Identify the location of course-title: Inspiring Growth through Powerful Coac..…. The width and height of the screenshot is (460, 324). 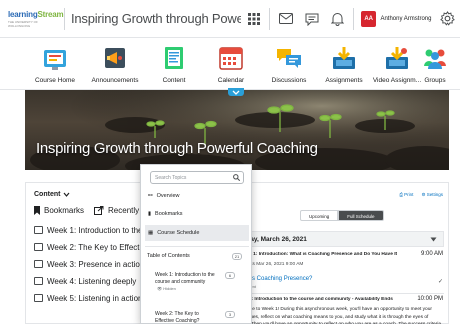
(156, 18).